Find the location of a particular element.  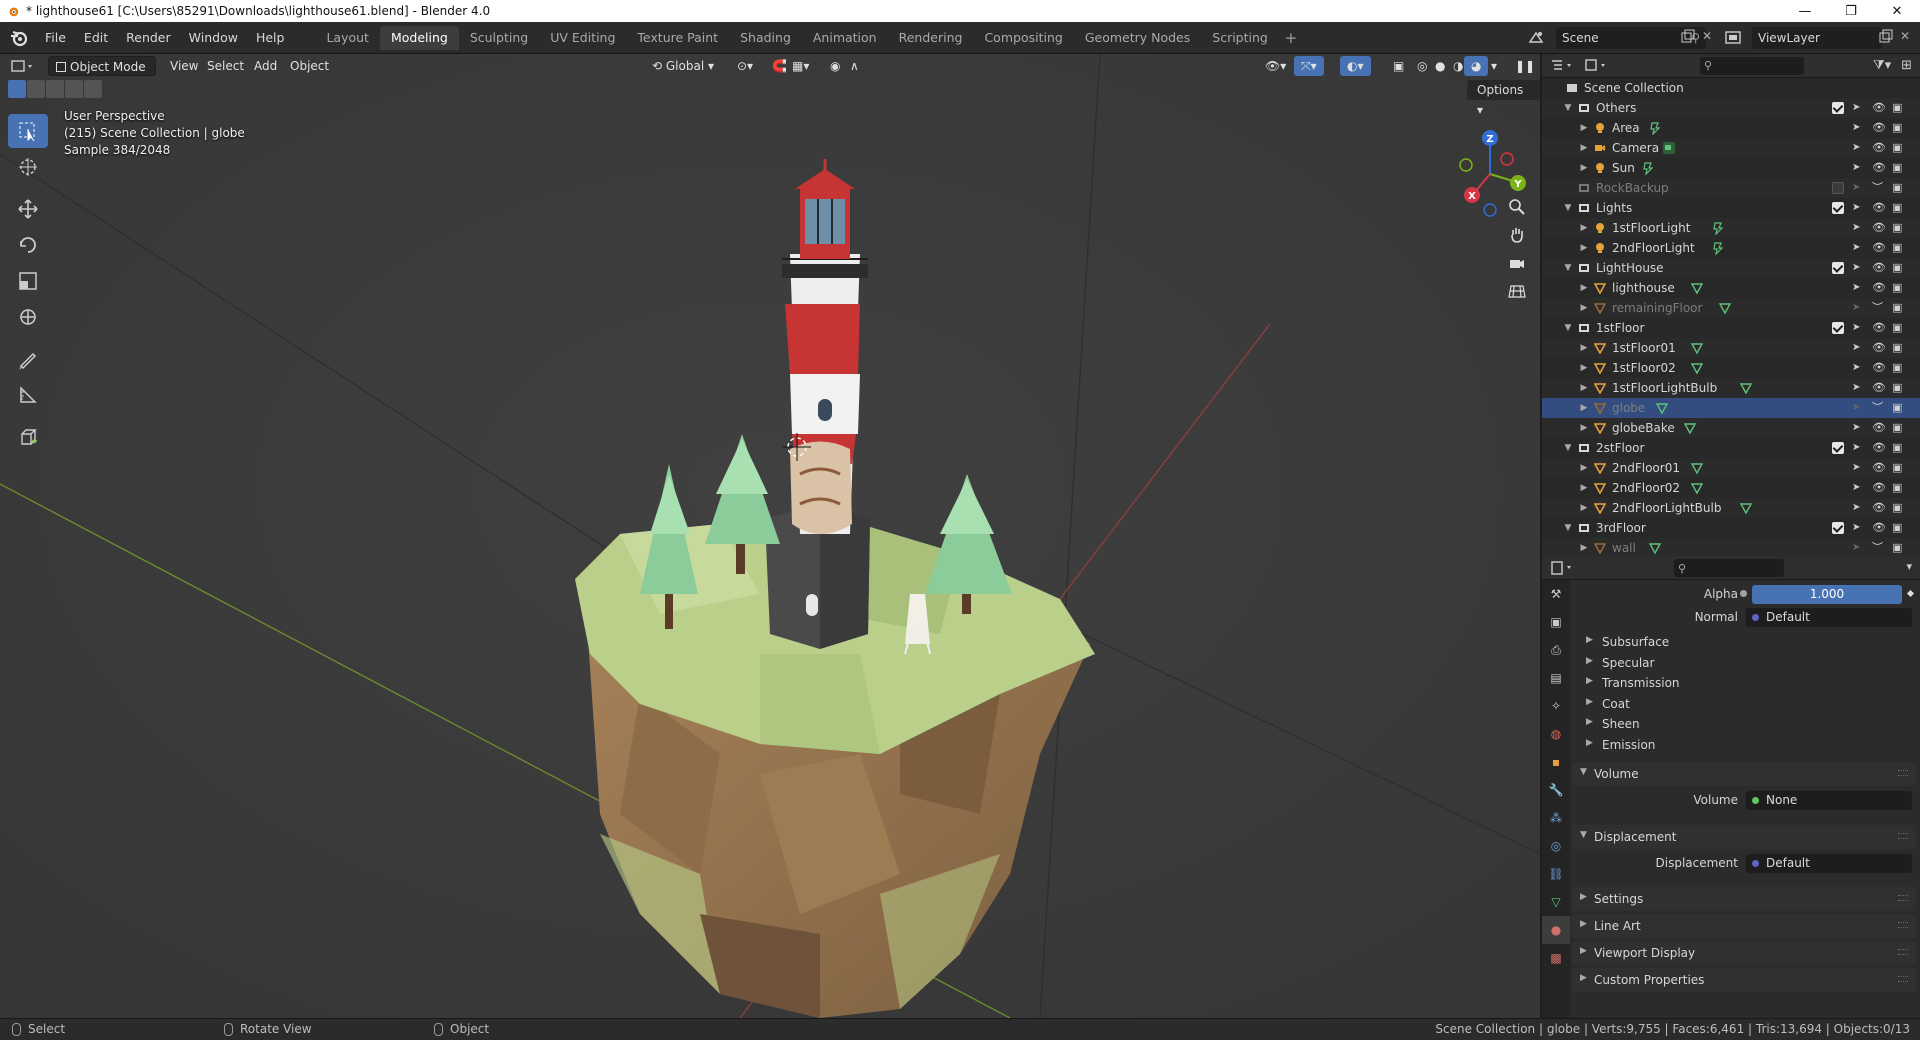

new-view-layer-icon is located at coordinates (1886, 37).